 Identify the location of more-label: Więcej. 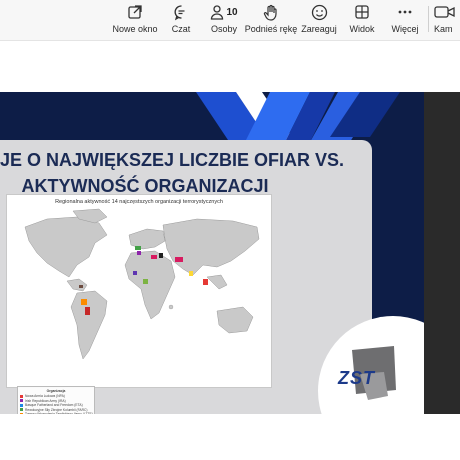
(405, 29).